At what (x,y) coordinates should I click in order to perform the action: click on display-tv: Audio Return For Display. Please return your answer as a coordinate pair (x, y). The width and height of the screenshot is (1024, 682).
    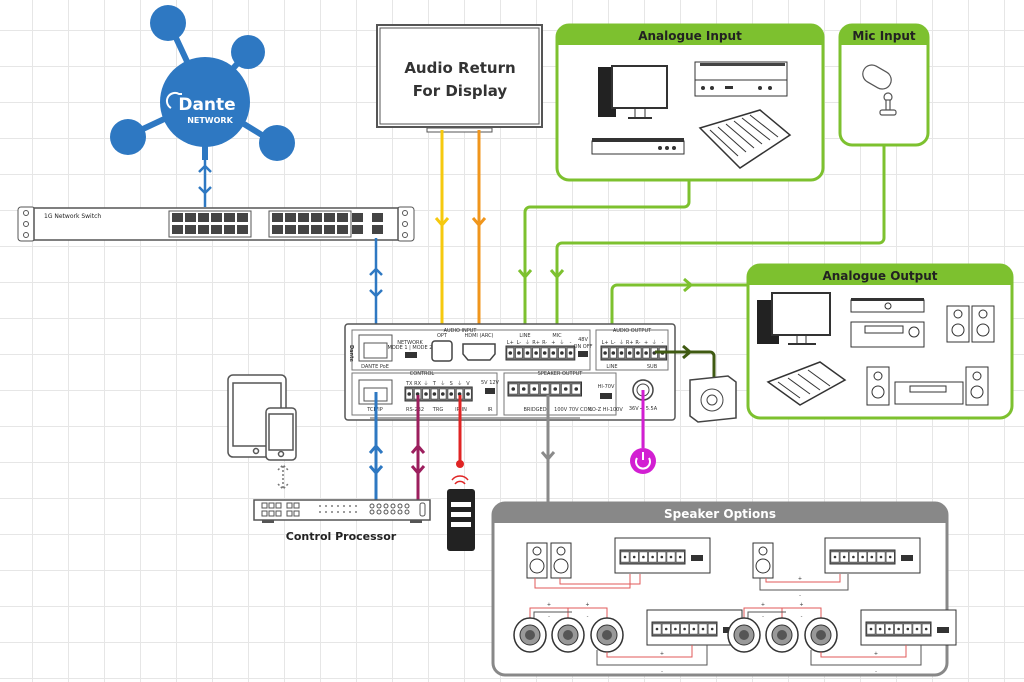
    Looking at the image, I should click on (459, 78).